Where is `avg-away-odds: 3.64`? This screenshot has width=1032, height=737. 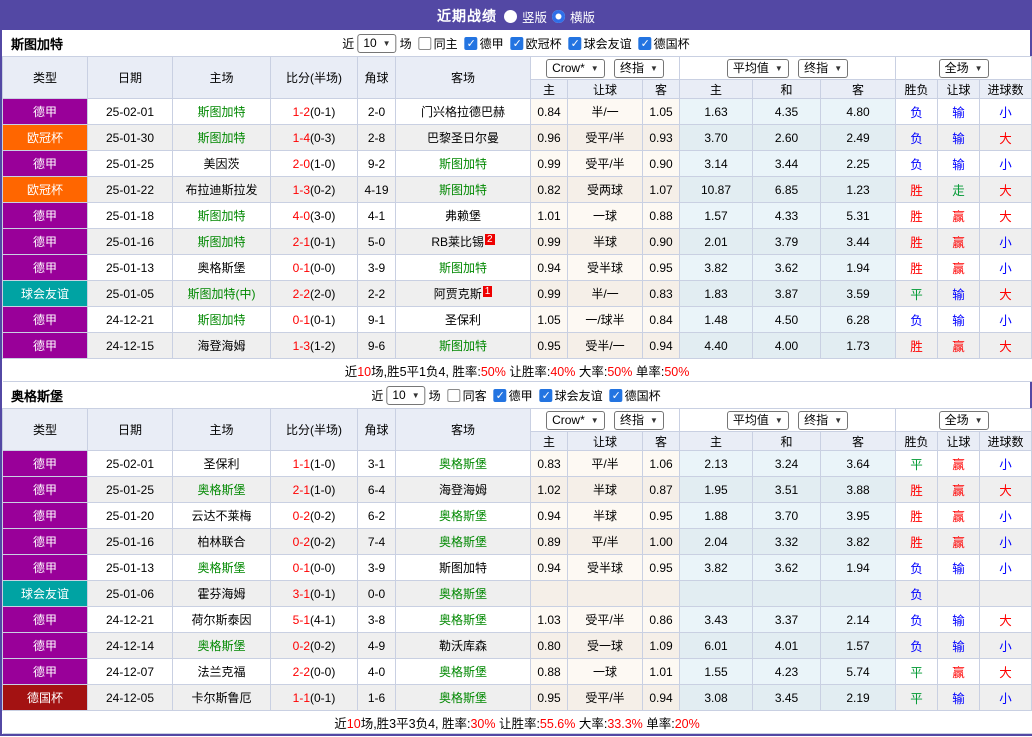
avg-away-odds: 3.64 is located at coordinates (858, 463).